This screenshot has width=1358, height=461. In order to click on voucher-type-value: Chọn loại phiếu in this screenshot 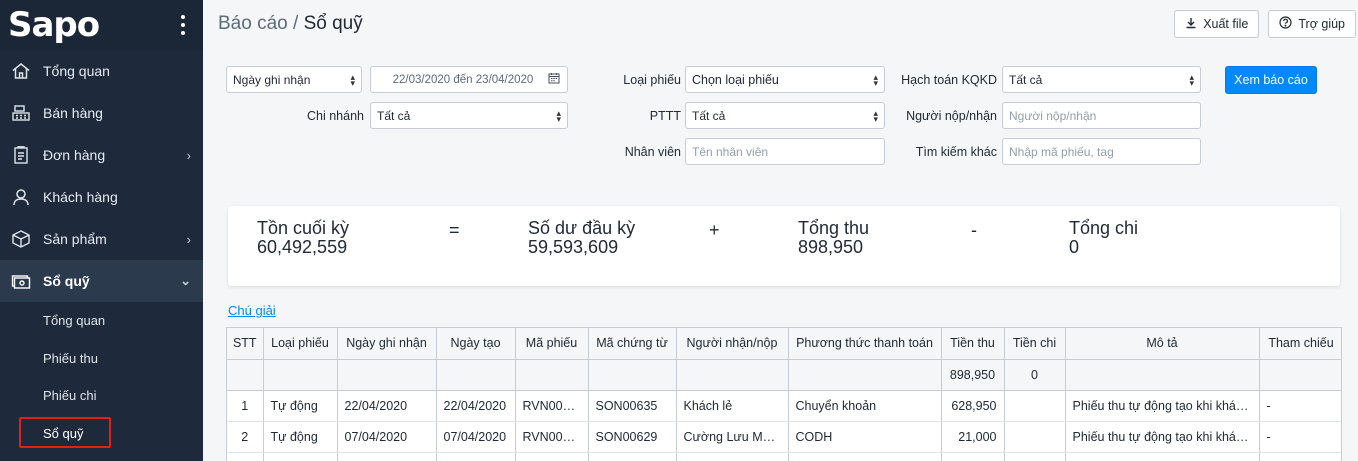, I will do `click(735, 79)`.